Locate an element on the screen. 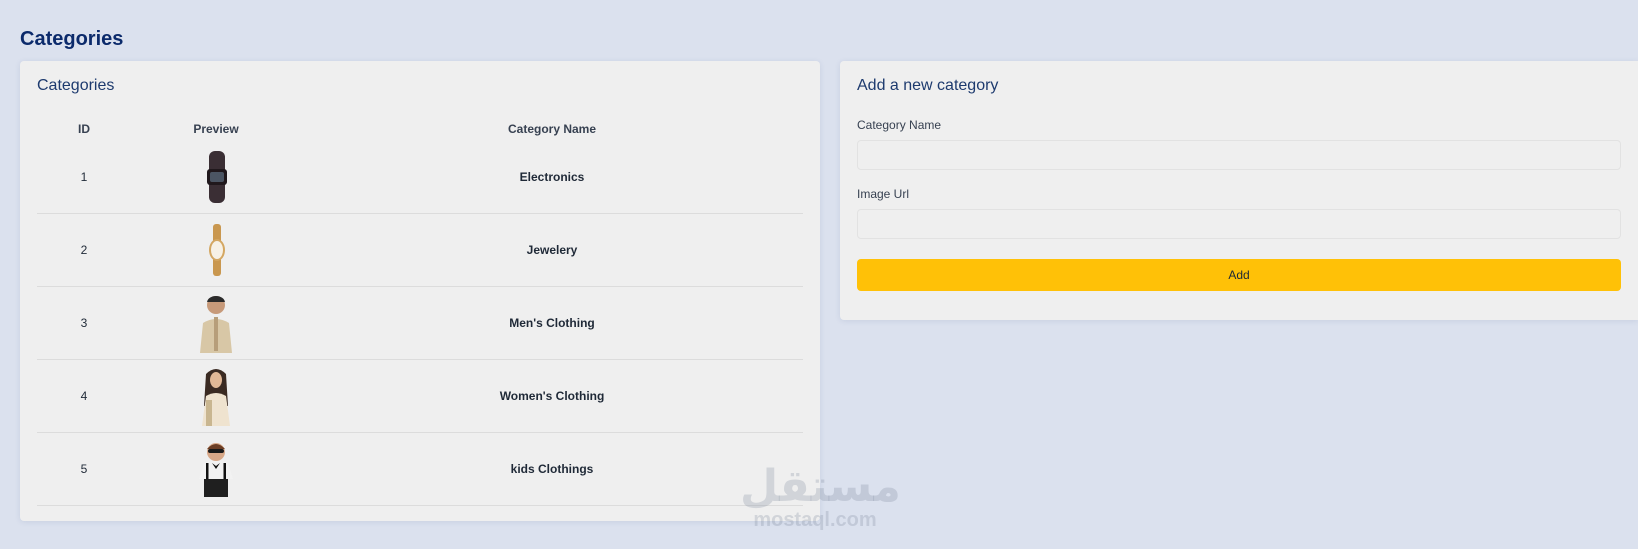  table-row: 2 Jewelery is located at coordinates (420, 250).